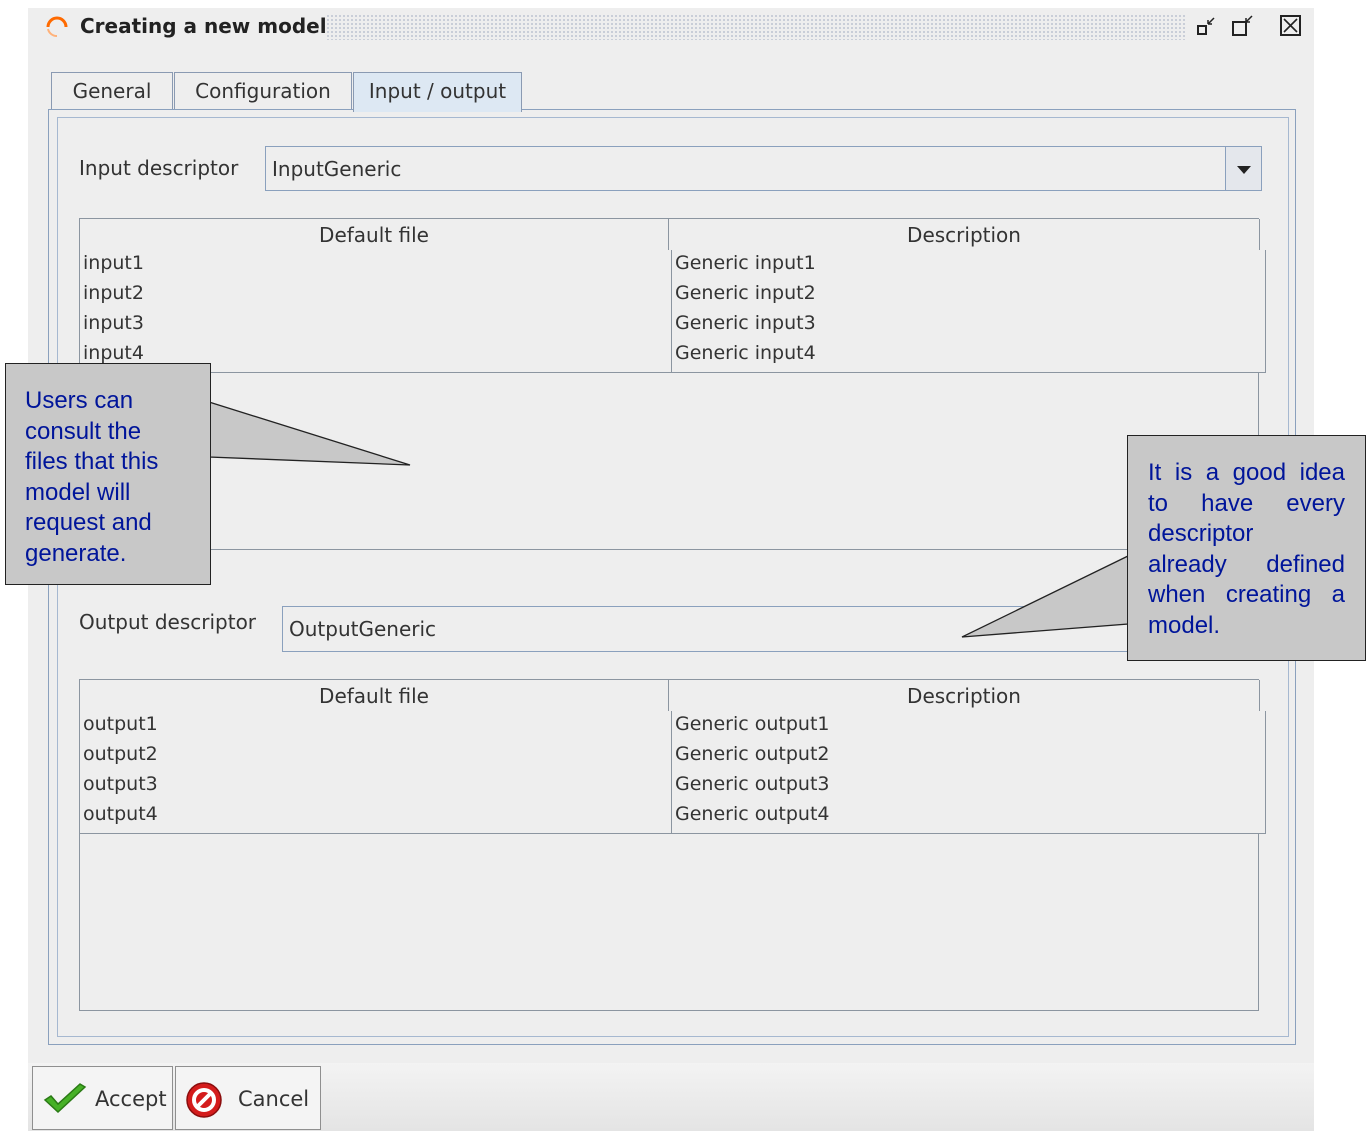 The width and height of the screenshot is (1368, 1131). I want to click on cancel-button: Cancel, so click(248, 1098).